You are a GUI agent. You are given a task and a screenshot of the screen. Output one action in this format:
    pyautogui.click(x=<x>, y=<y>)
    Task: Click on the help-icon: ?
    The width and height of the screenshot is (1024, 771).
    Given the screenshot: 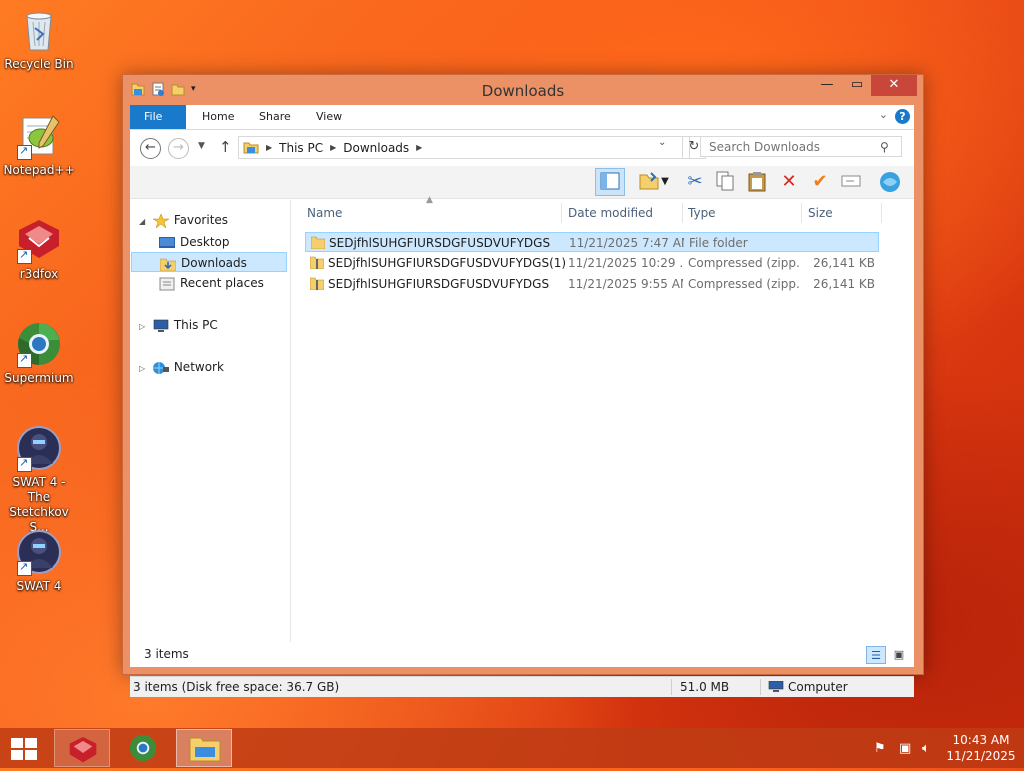 What is the action you would take?
    pyautogui.click(x=902, y=116)
    